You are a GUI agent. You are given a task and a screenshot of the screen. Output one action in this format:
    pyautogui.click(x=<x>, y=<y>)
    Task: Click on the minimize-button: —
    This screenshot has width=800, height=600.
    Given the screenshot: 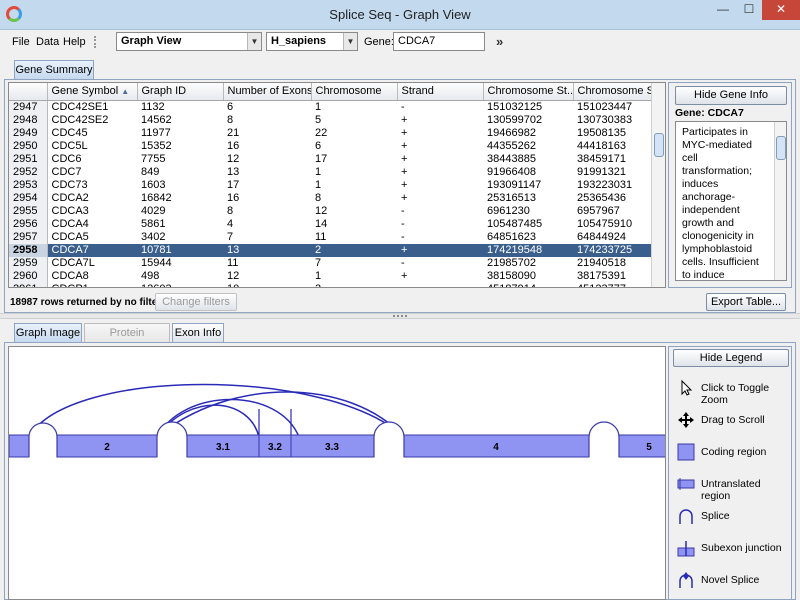 What is the action you would take?
    pyautogui.click(x=723, y=10)
    